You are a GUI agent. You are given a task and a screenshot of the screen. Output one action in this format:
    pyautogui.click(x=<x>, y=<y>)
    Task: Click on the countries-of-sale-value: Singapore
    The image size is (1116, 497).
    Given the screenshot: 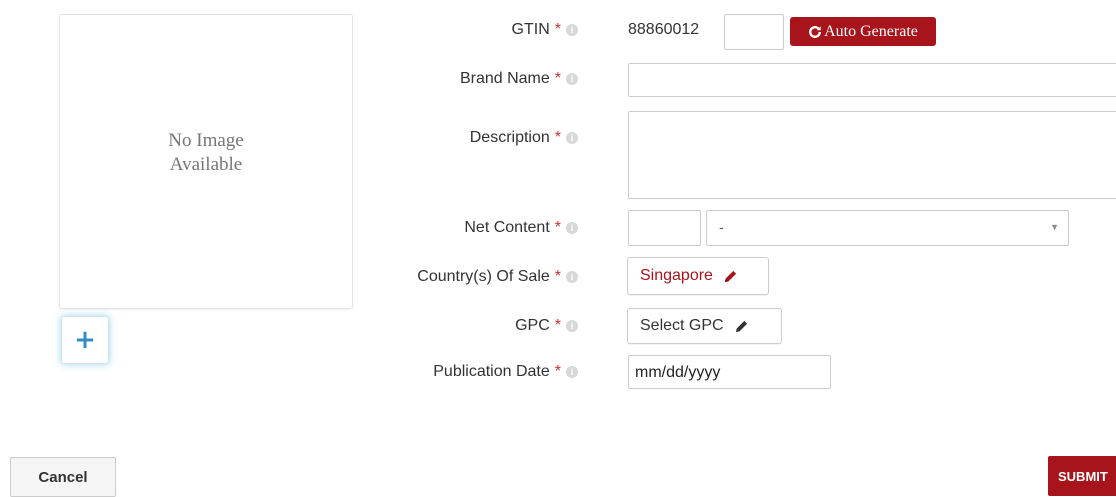 What is the action you would take?
    pyautogui.click(x=676, y=275)
    